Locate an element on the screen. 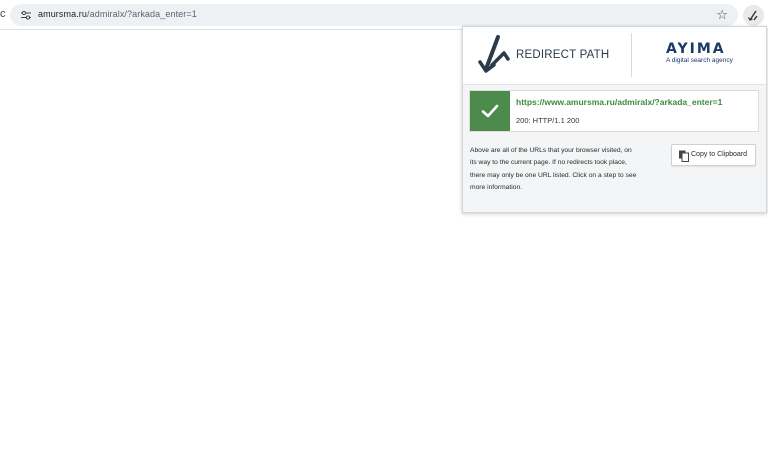 This screenshot has height=468, width=768. redirect-path-icon is located at coordinates (752, 15).